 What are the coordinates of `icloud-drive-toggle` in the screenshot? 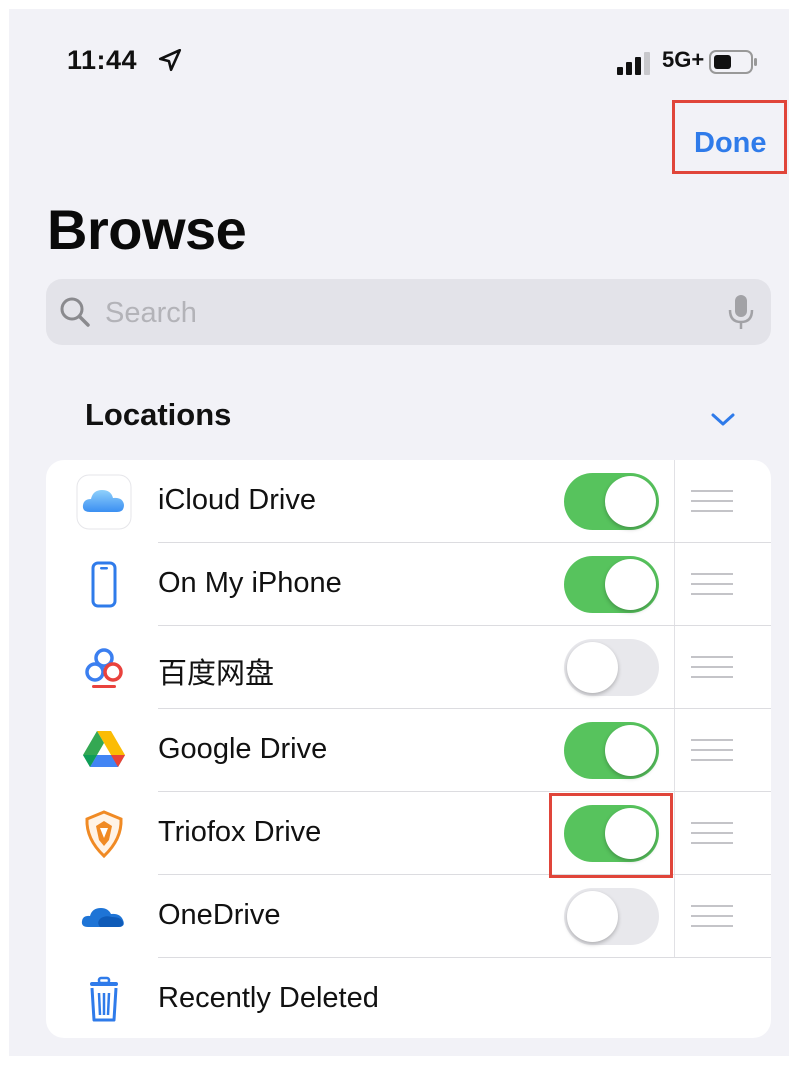 It's located at (611, 501).